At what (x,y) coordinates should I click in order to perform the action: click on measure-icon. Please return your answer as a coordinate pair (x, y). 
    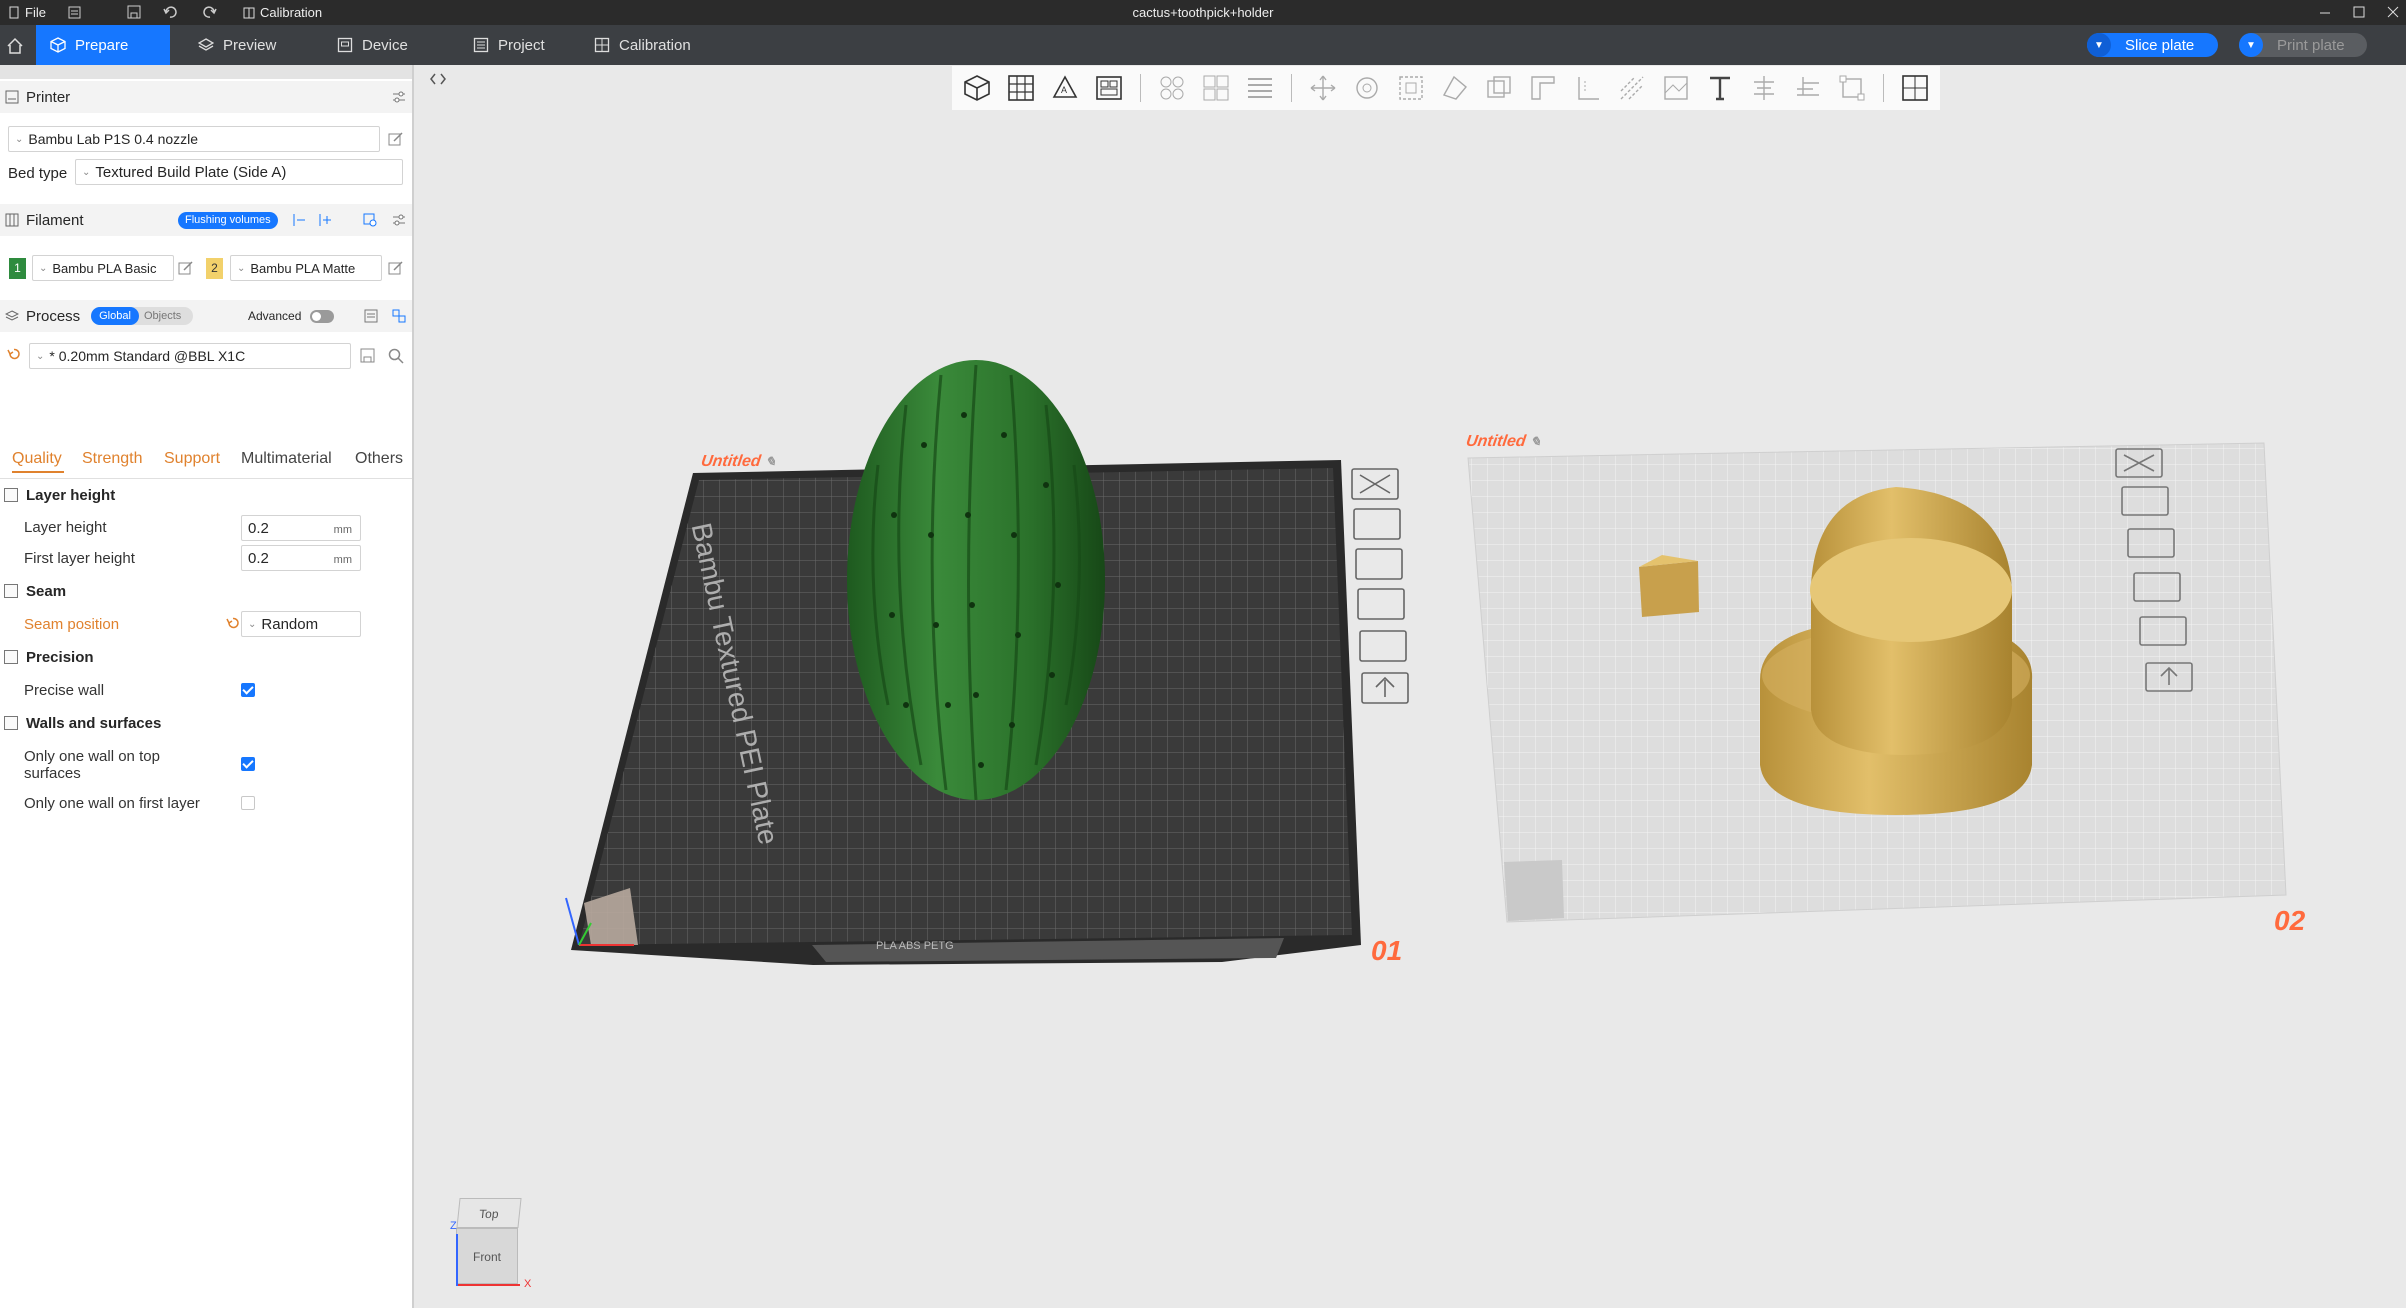
    Looking at the image, I should click on (1764, 88).